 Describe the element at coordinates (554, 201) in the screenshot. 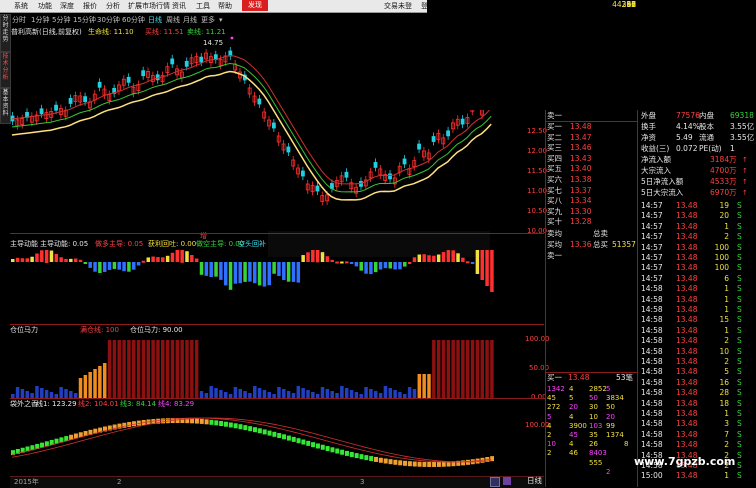

I see `ob-row-label: 买八` at that location.